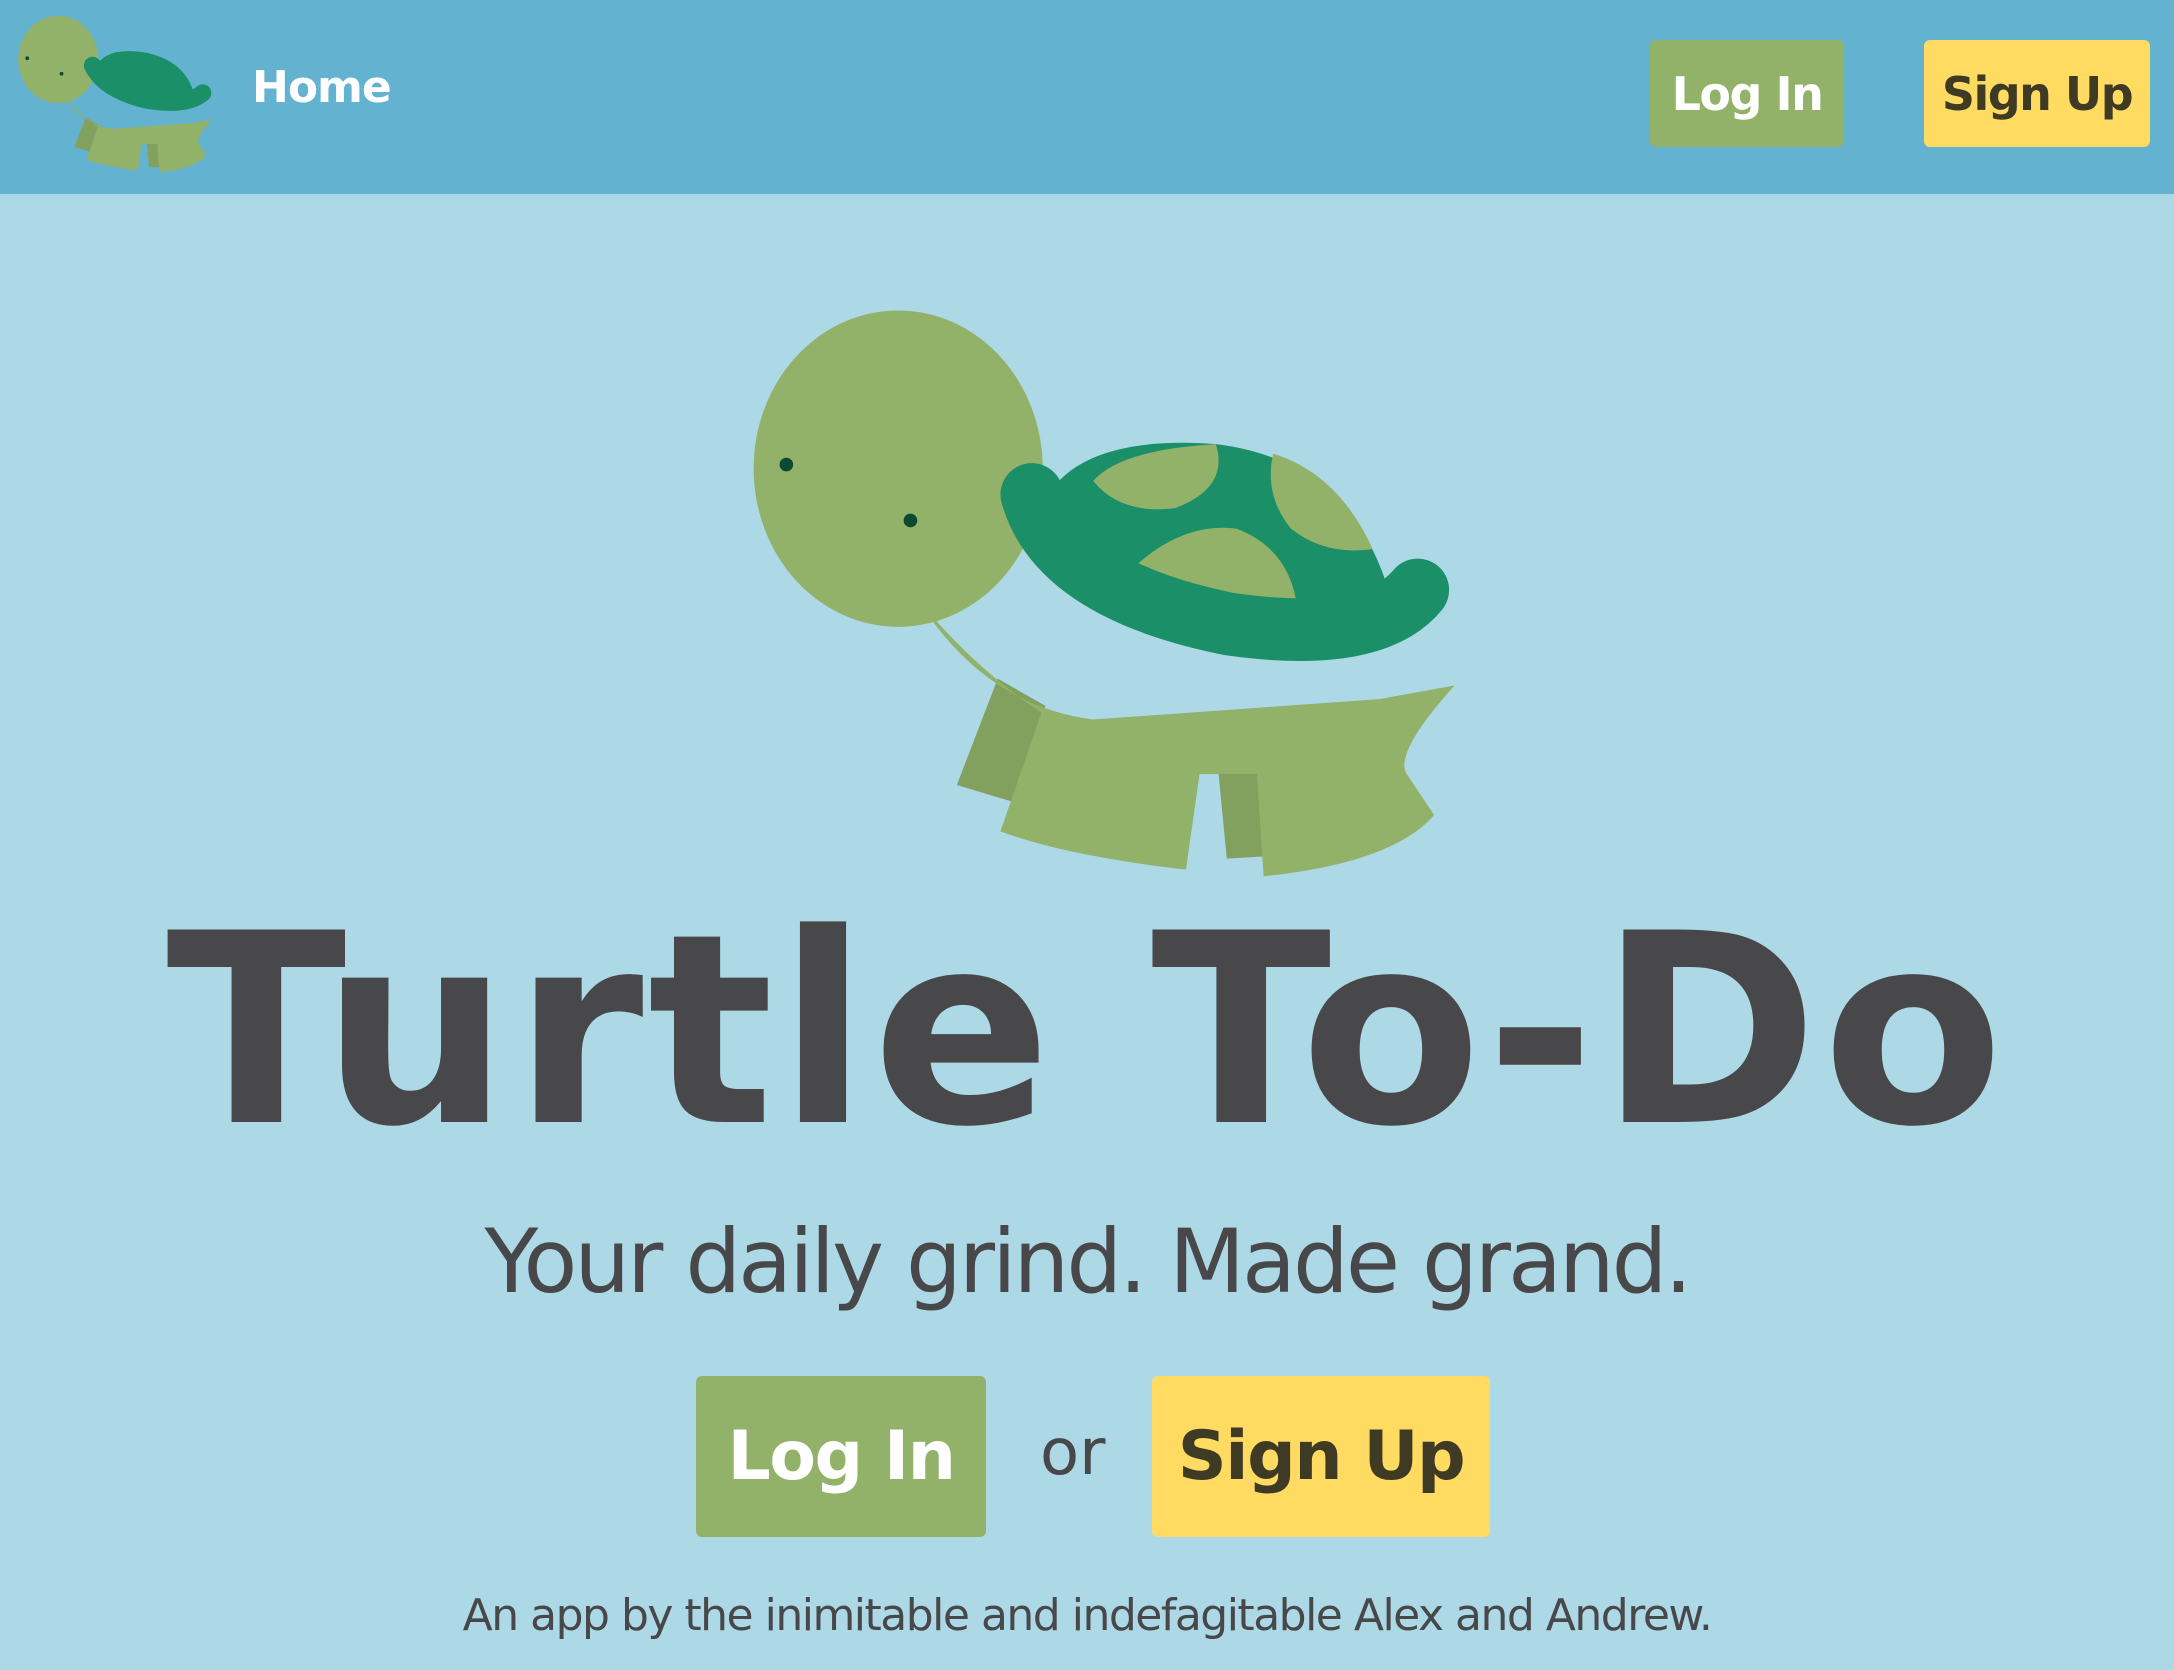  What do you see at coordinates (1088, 1261) in the screenshot?
I see `app-tagline: Your daily grind. Made grand.` at bounding box center [1088, 1261].